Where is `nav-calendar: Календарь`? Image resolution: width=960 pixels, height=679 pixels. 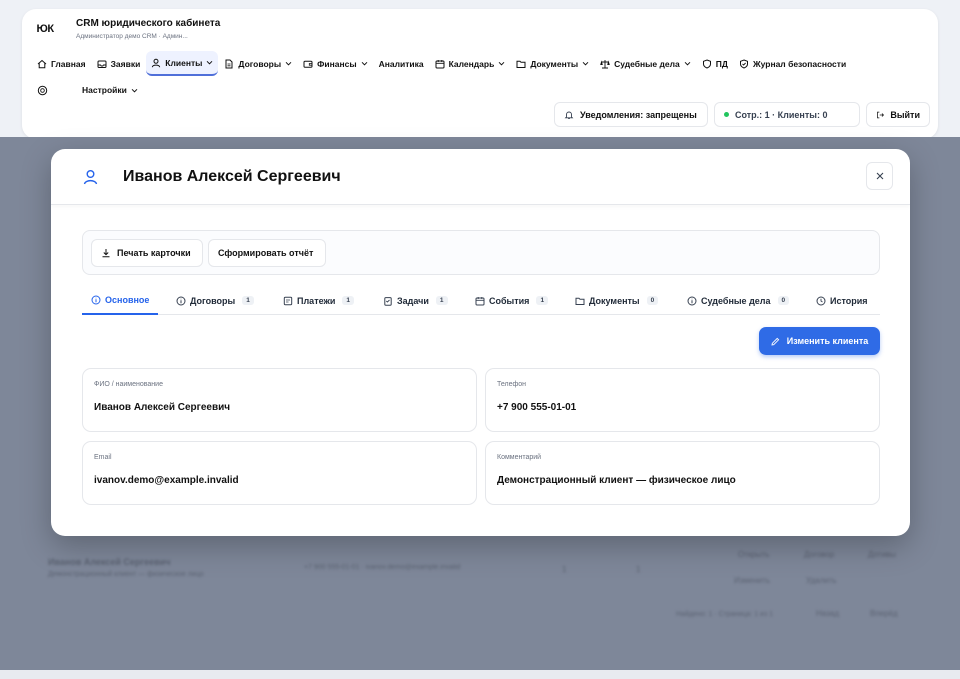 nav-calendar: Календарь is located at coordinates (470, 63).